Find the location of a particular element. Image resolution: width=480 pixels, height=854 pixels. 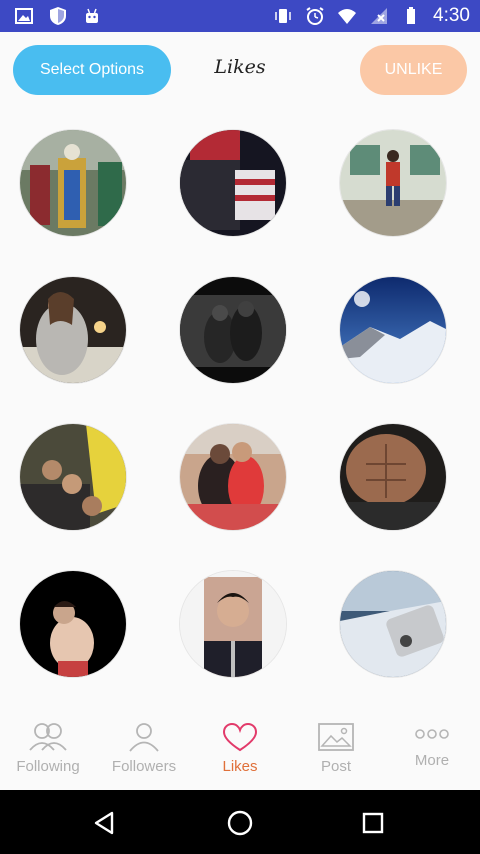

tab-followers-label: Followers is located at coordinates (144, 766).